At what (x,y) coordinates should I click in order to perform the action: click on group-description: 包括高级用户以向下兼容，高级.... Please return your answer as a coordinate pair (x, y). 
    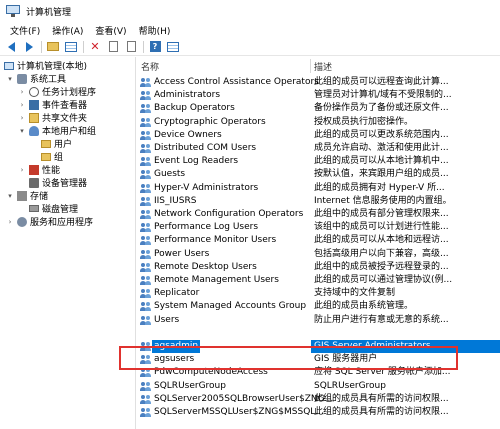
    Looking at the image, I should click on (381, 254).